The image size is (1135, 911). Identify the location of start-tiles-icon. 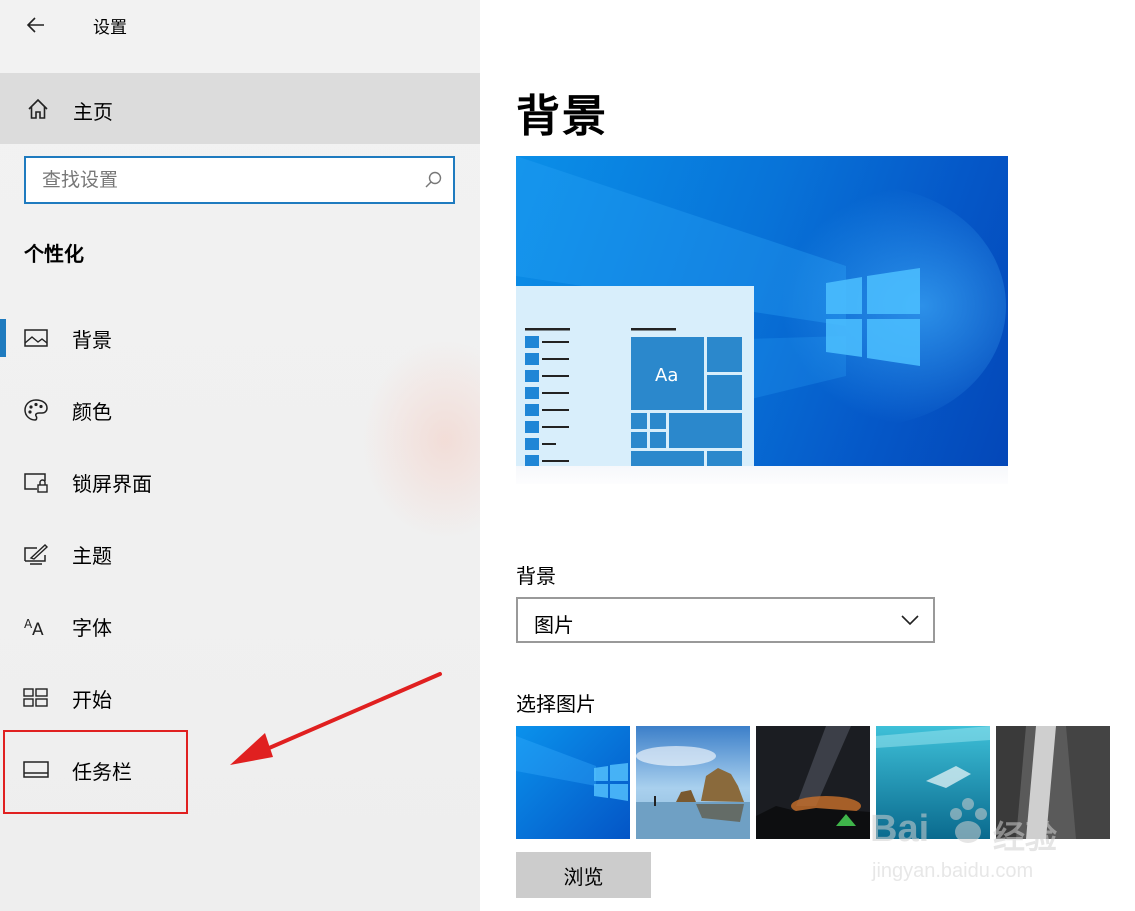
(35, 697).